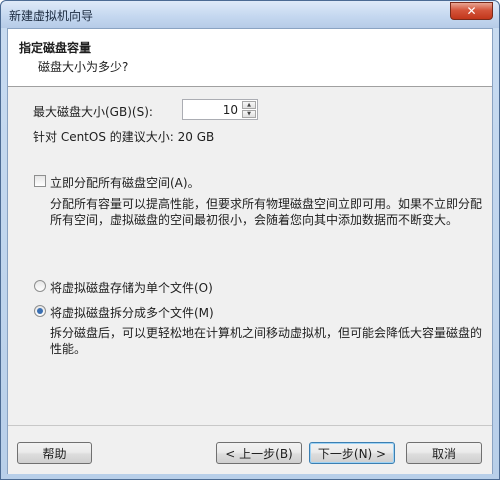 The width and height of the screenshot is (500, 480). Describe the element at coordinates (249, 105) in the screenshot. I see `spin-up-button: ▲` at that location.